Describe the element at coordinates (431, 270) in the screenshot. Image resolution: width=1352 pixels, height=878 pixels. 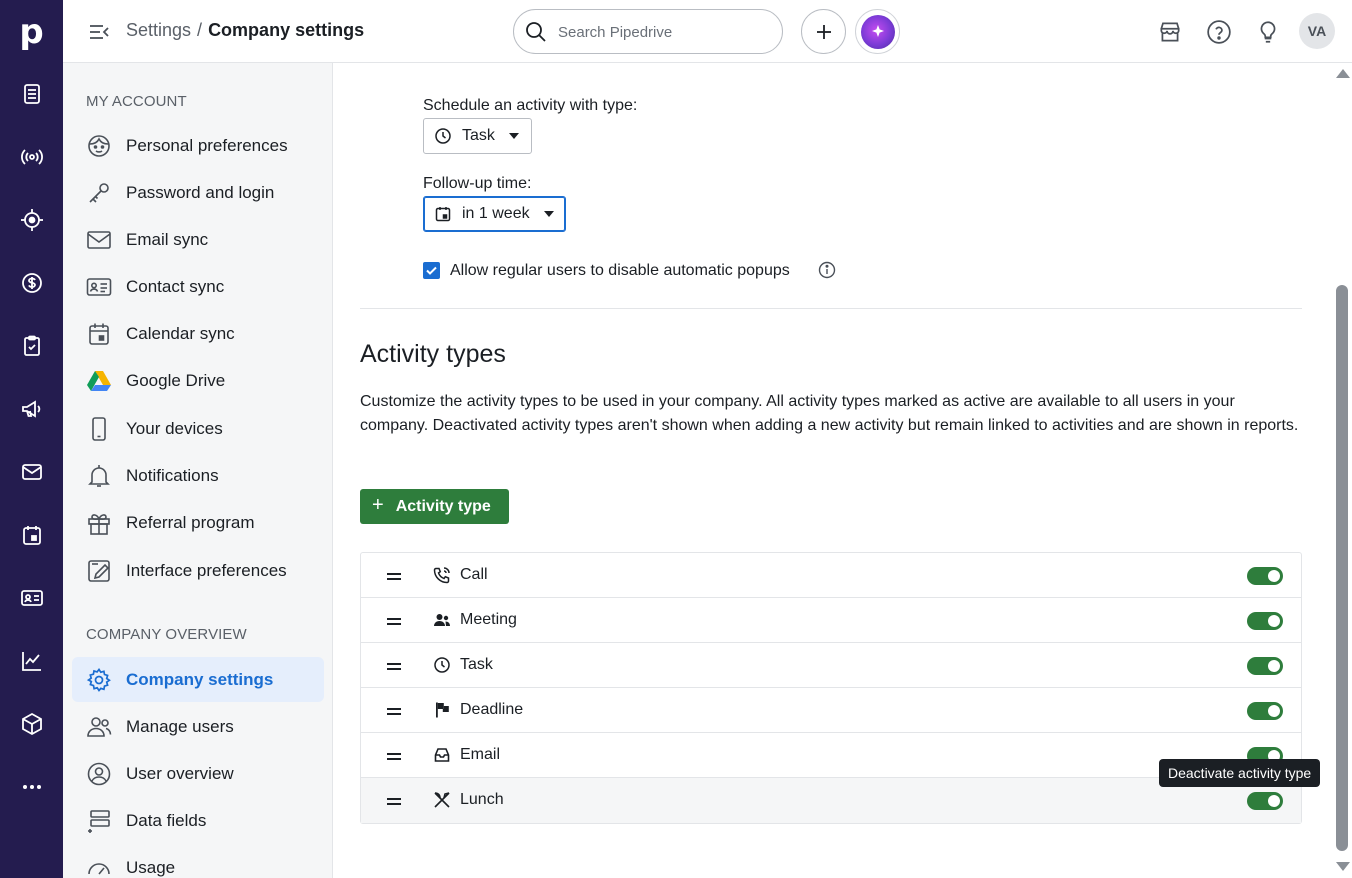
I see `allow-disable-popups-checkbox` at that location.